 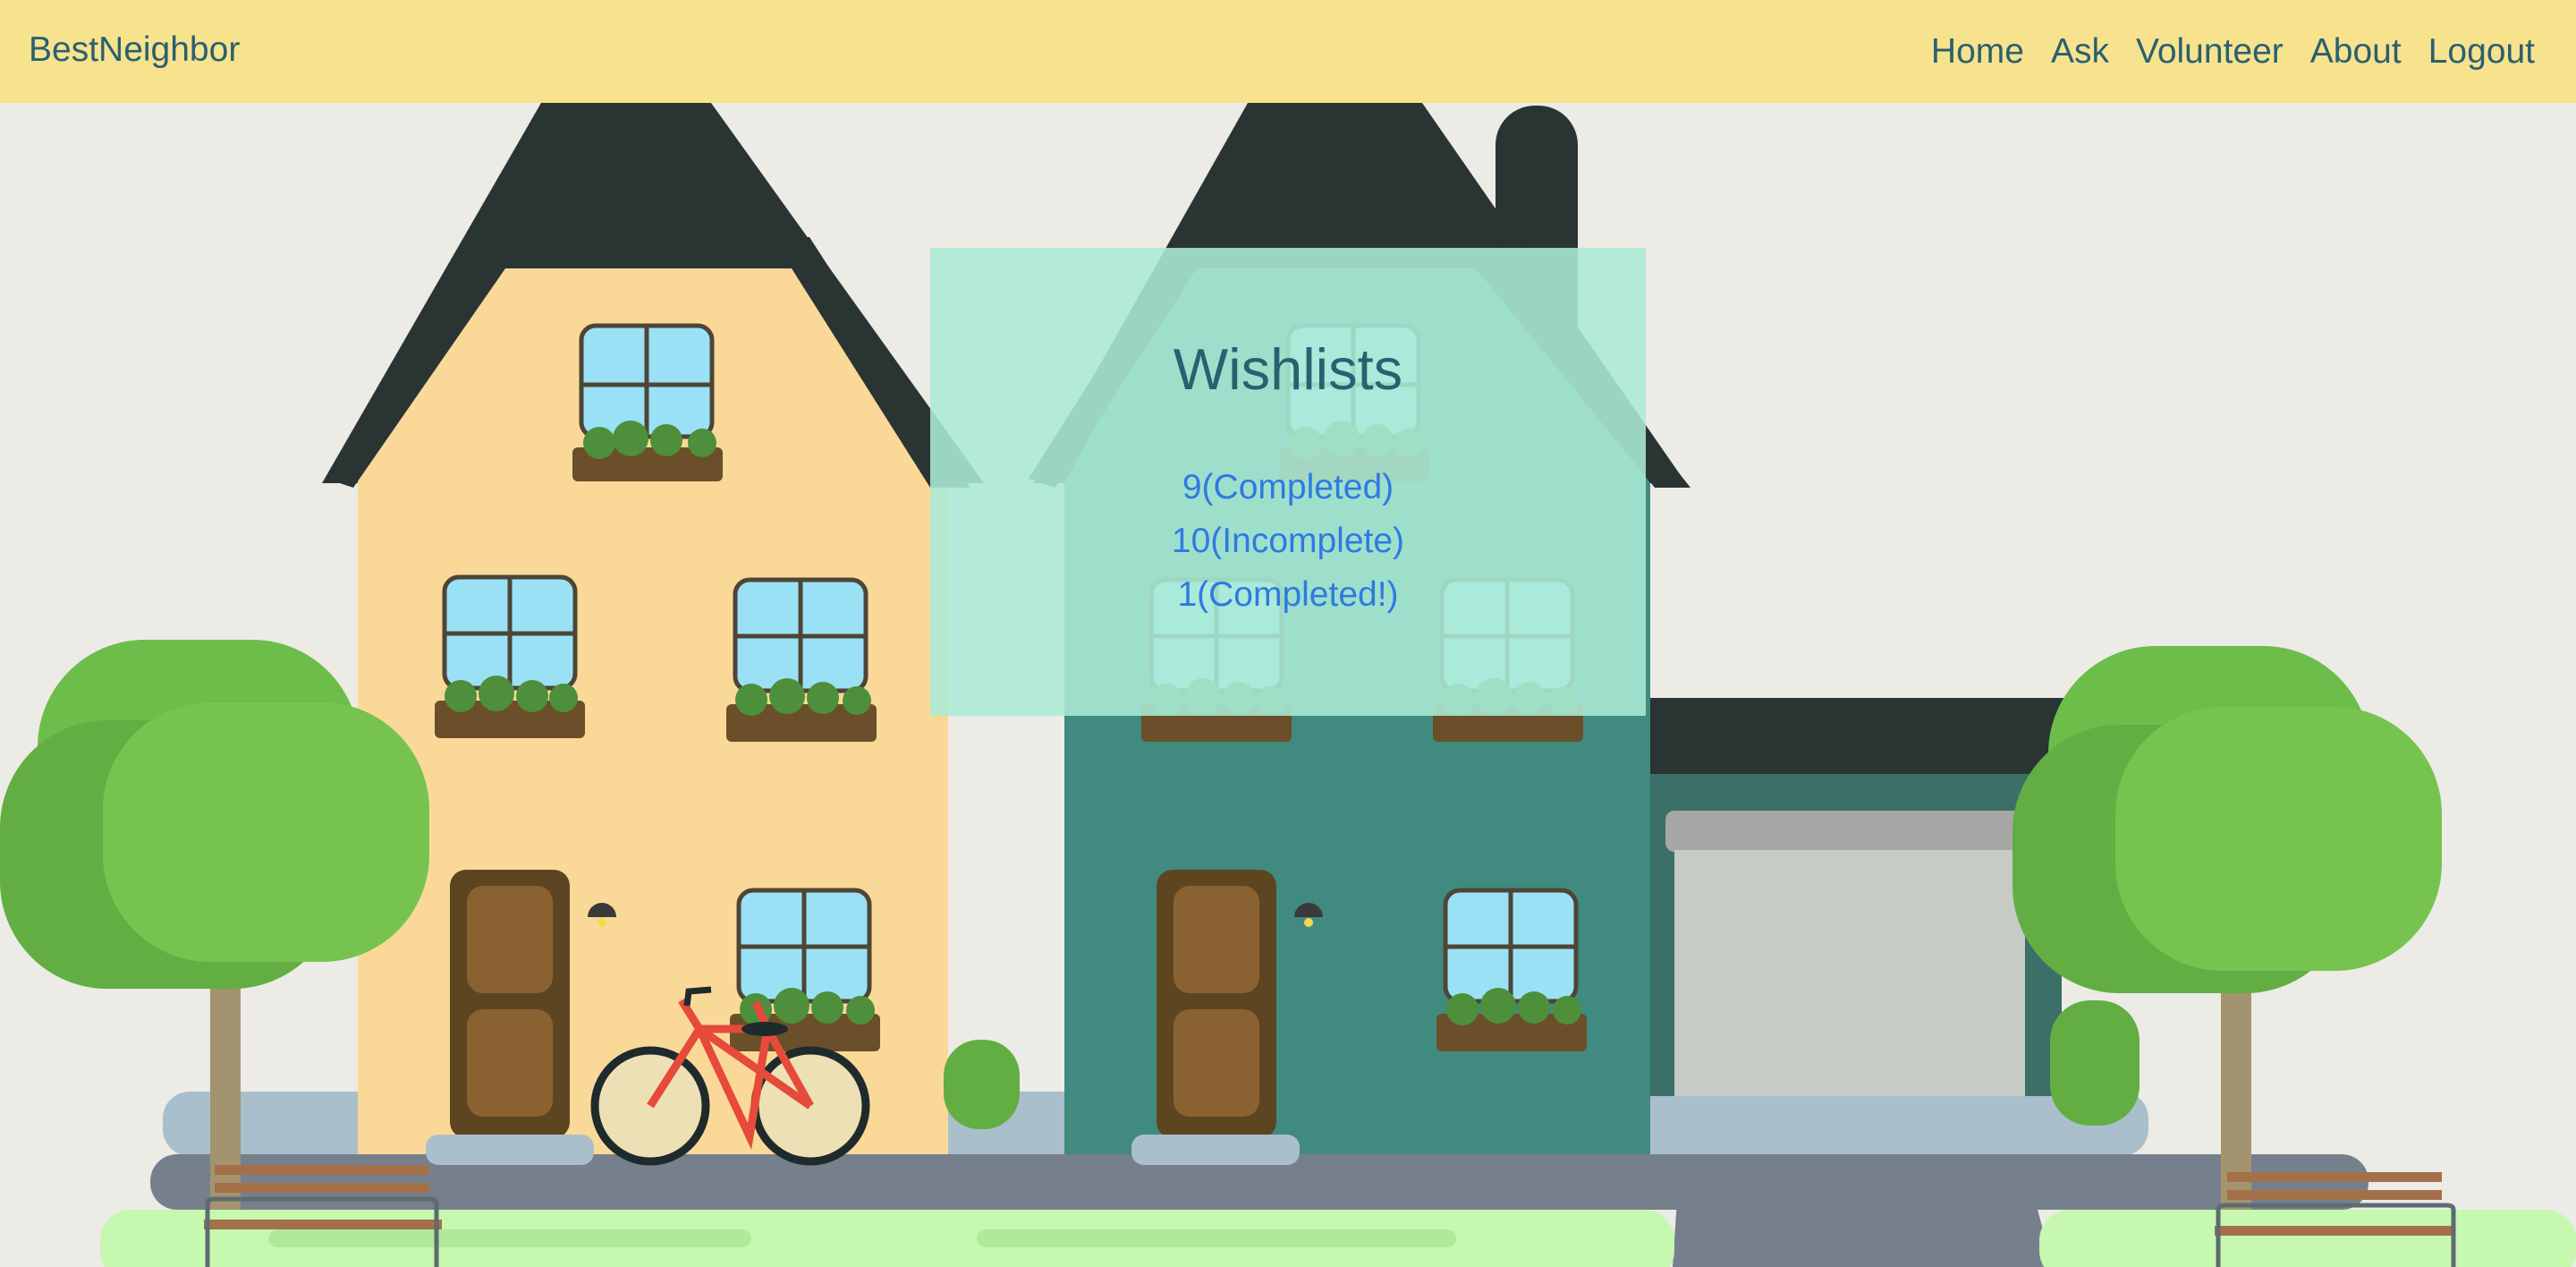 I want to click on nav-ask-link: Ask, so click(x=2080, y=52).